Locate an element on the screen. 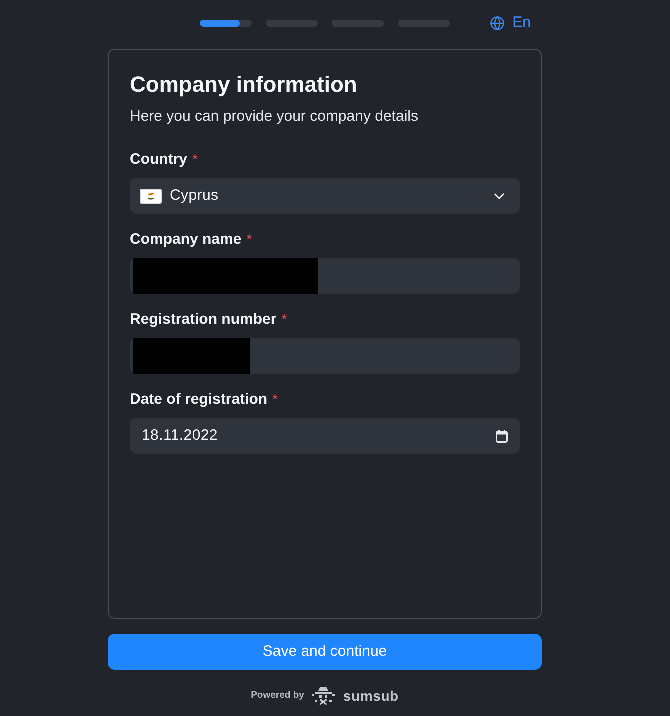 The height and width of the screenshot is (716, 670). logo-icon is located at coordinates (324, 696).